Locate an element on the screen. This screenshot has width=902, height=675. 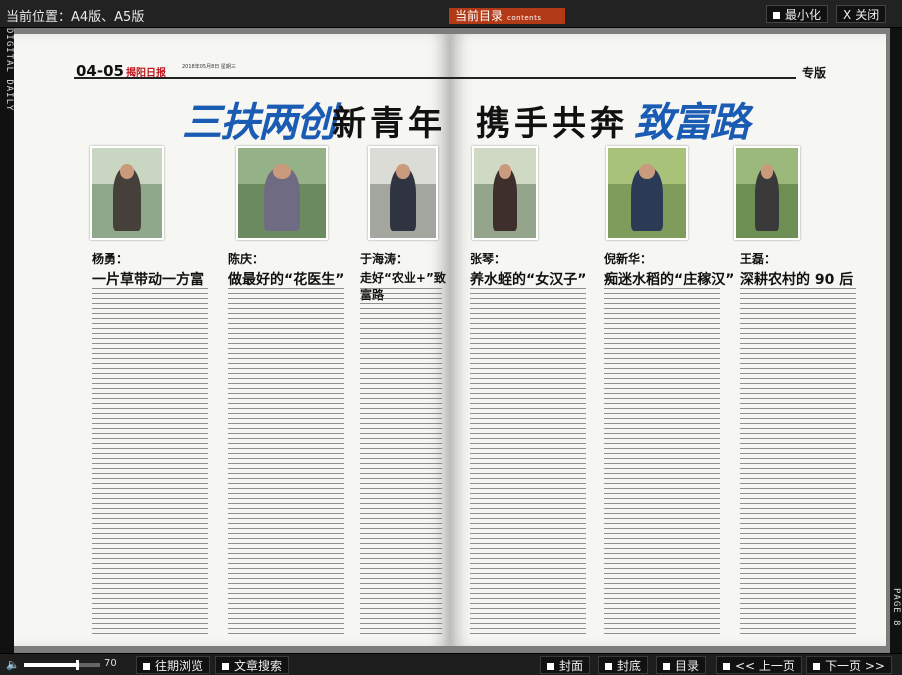
section-label: 专版 is located at coordinates (813, 73).